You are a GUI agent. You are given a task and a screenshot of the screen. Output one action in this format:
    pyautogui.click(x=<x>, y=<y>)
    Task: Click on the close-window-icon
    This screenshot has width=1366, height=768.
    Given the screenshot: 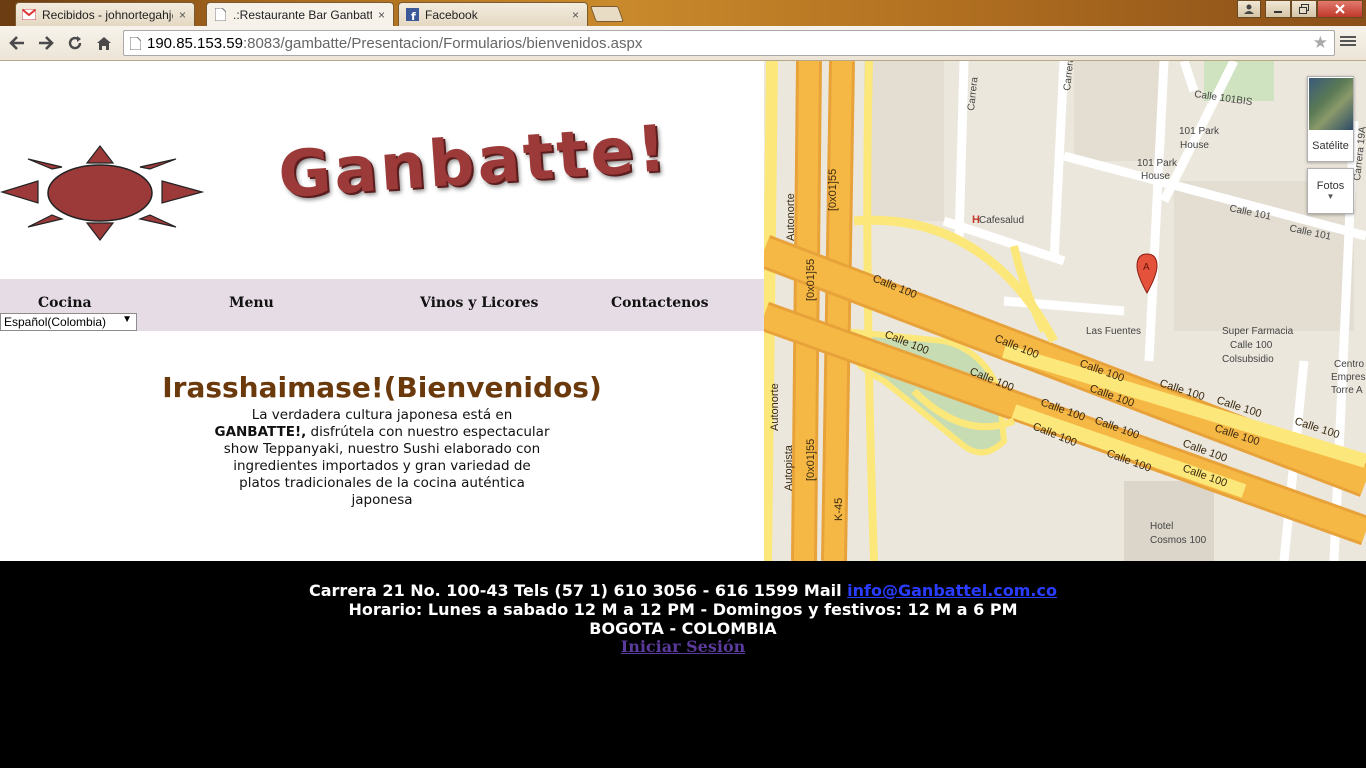 What is the action you would take?
    pyautogui.click(x=1340, y=9)
    